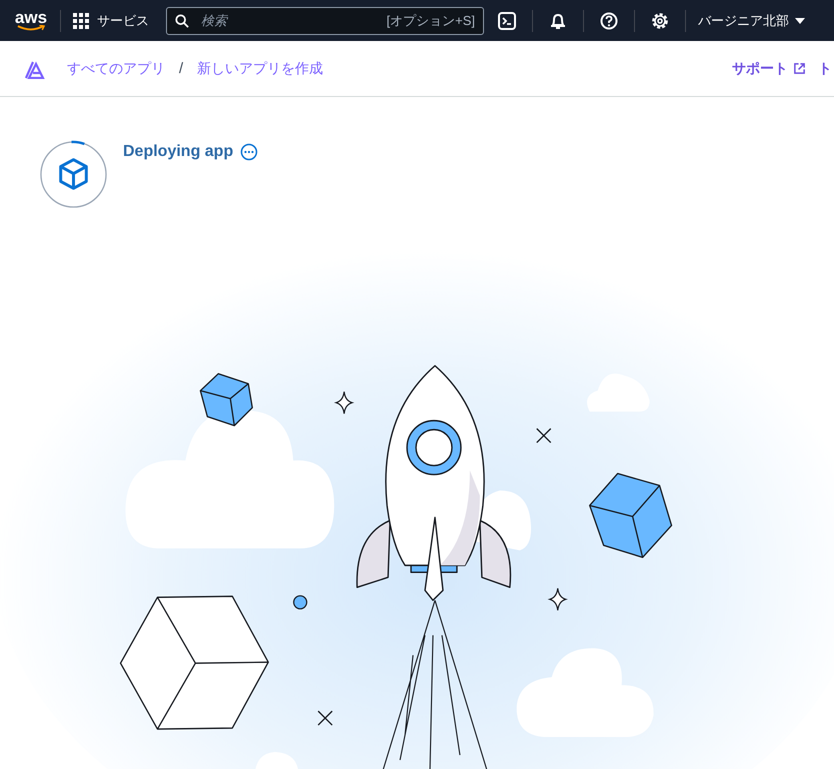  I want to click on services-menu-button: サービス, so click(111, 21).